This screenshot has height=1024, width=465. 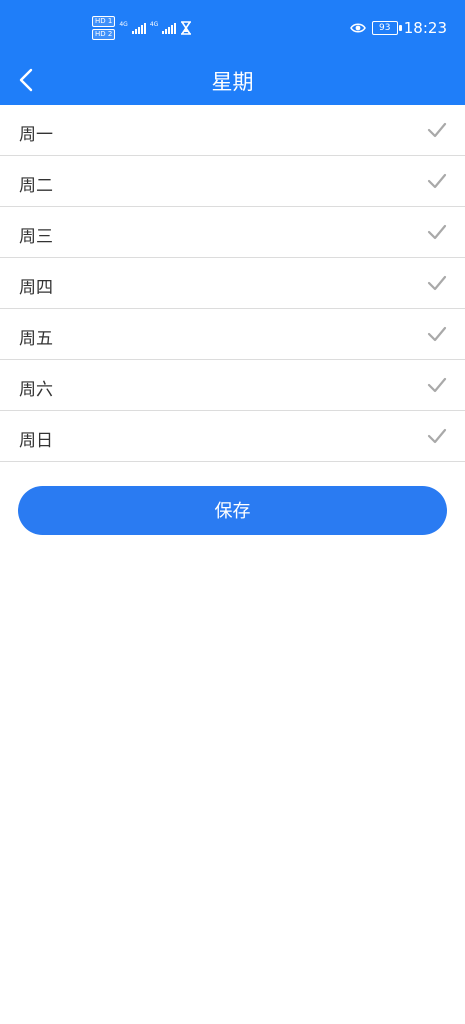 I want to click on header: 星期, so click(x=232, y=80).